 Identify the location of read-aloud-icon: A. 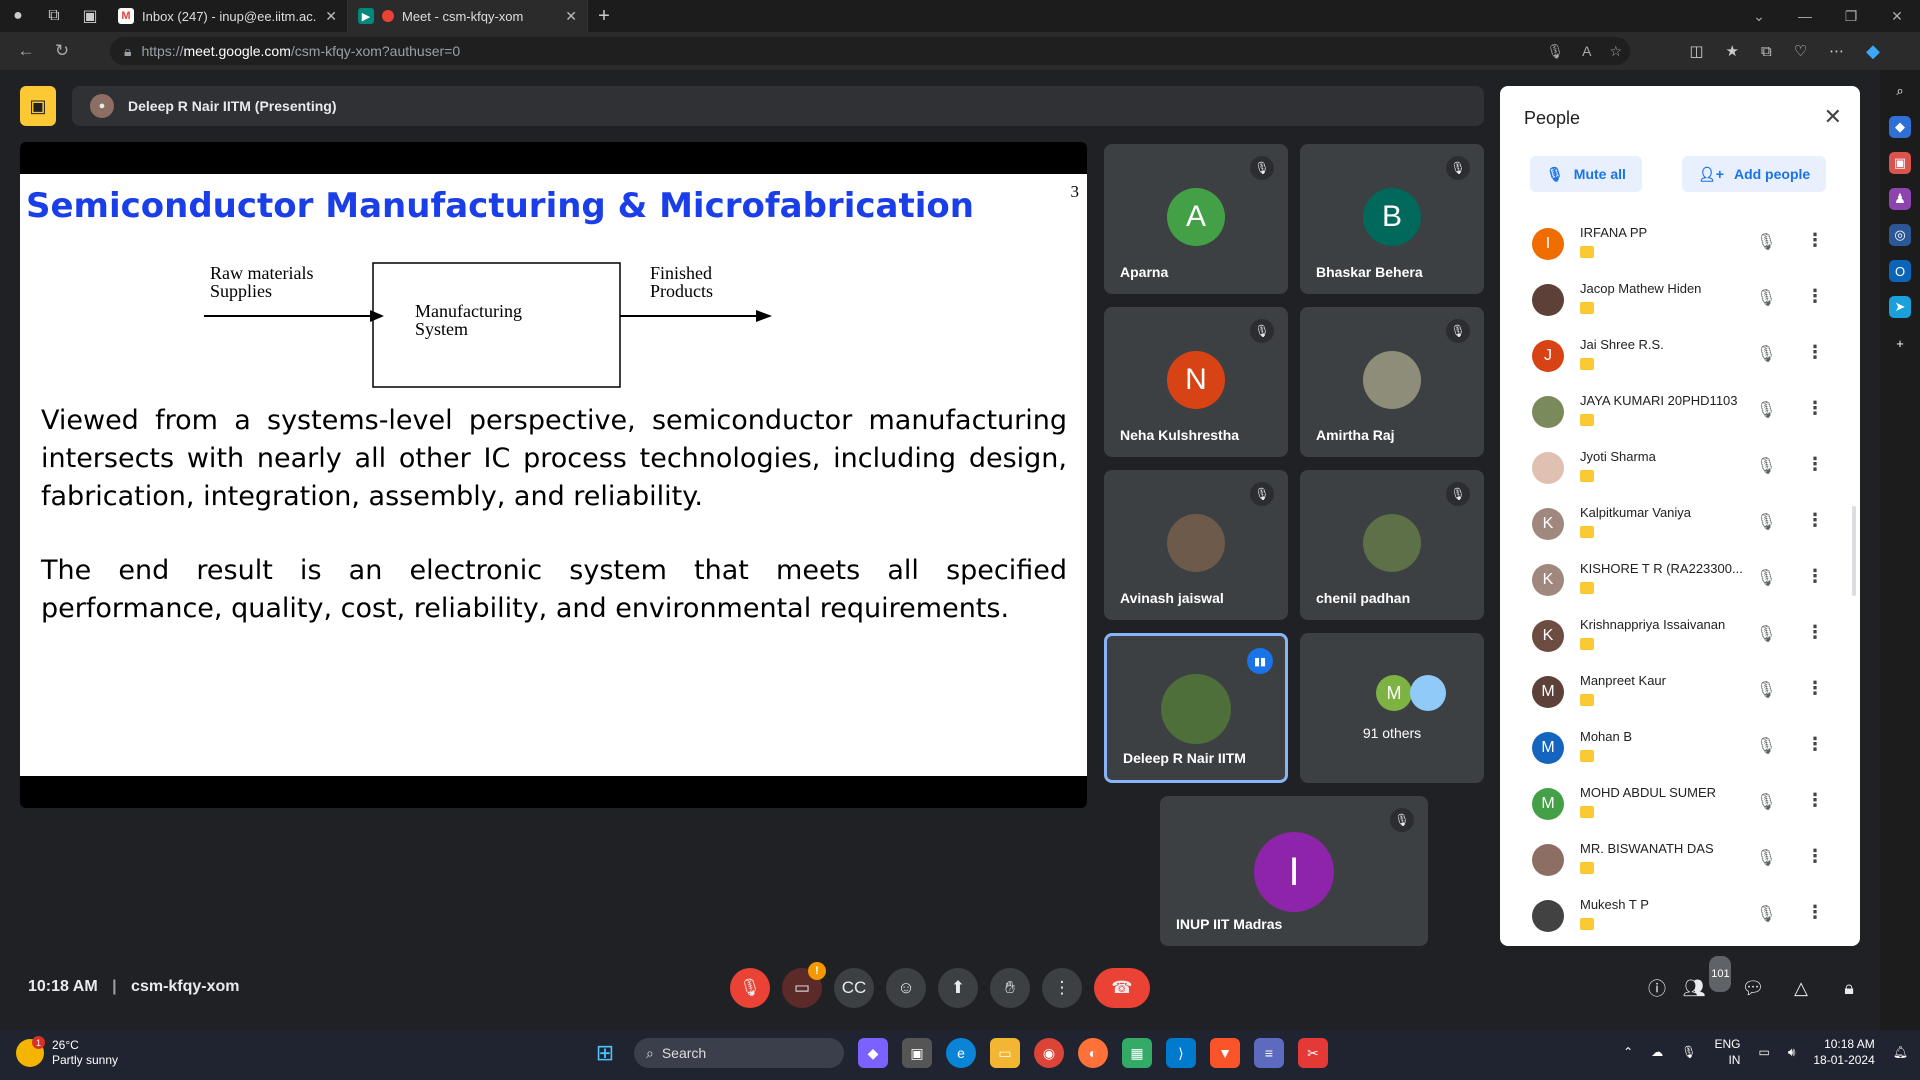
(1586, 51).